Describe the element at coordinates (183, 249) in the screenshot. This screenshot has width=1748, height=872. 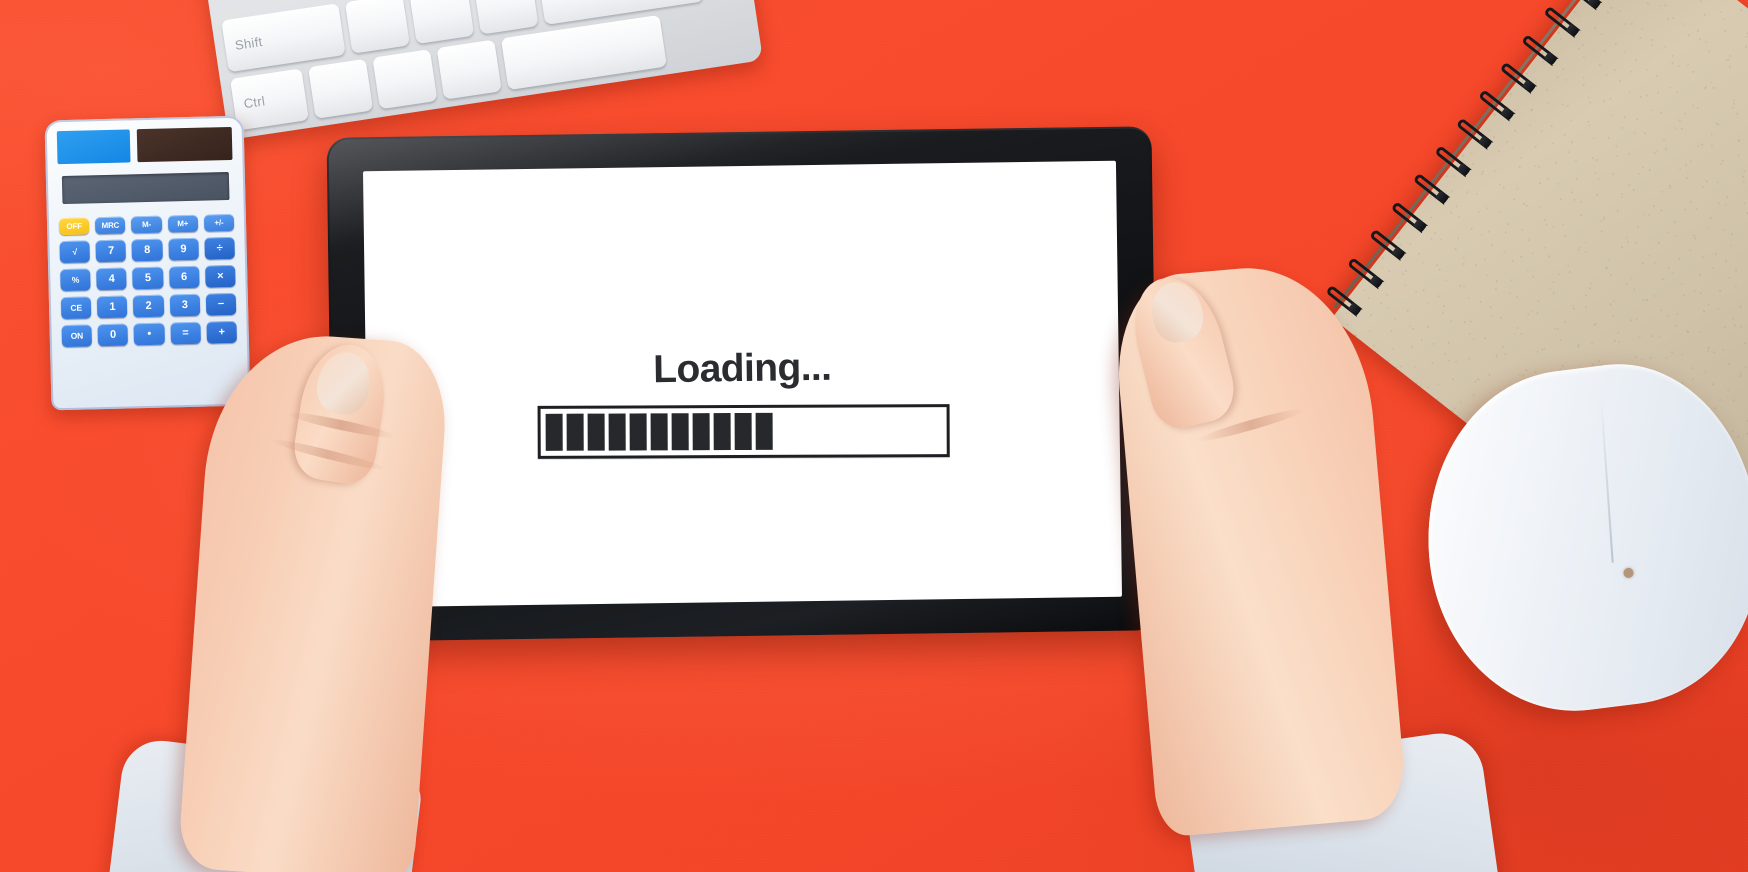
I see `calc-key-9: 9` at that location.